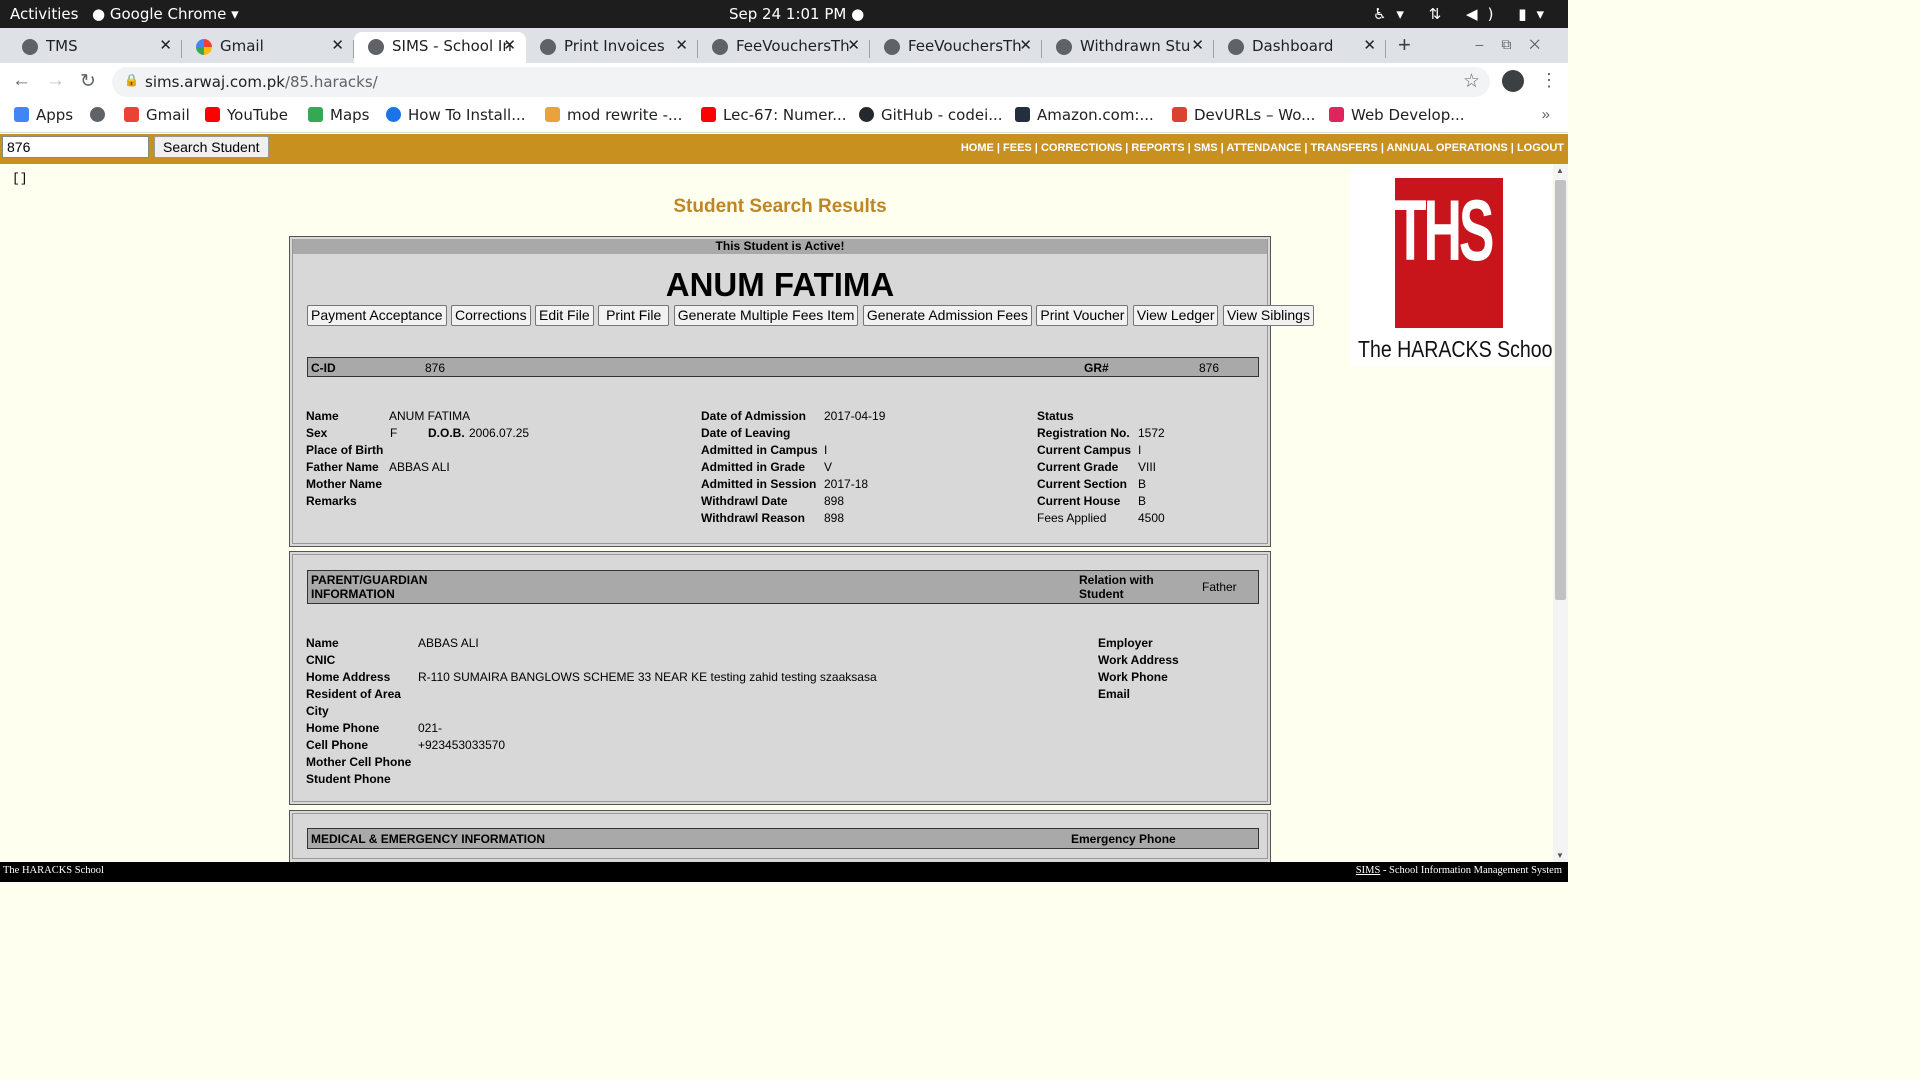 This screenshot has height=1080, width=1920. I want to click on view-ledger-button: View Ledger, so click(1175, 315).